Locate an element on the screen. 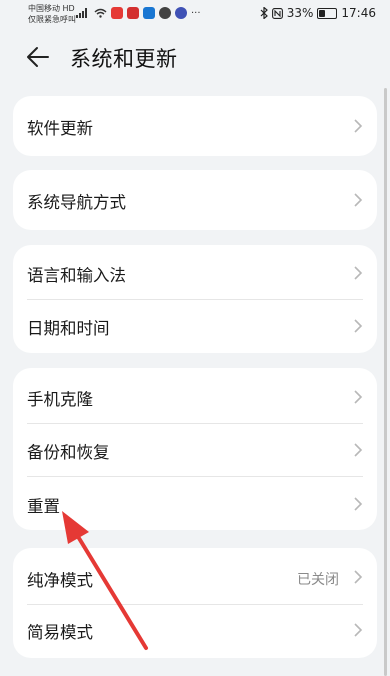 The image size is (390, 676). setting-row-reset: 重置 is located at coordinates (195, 503).